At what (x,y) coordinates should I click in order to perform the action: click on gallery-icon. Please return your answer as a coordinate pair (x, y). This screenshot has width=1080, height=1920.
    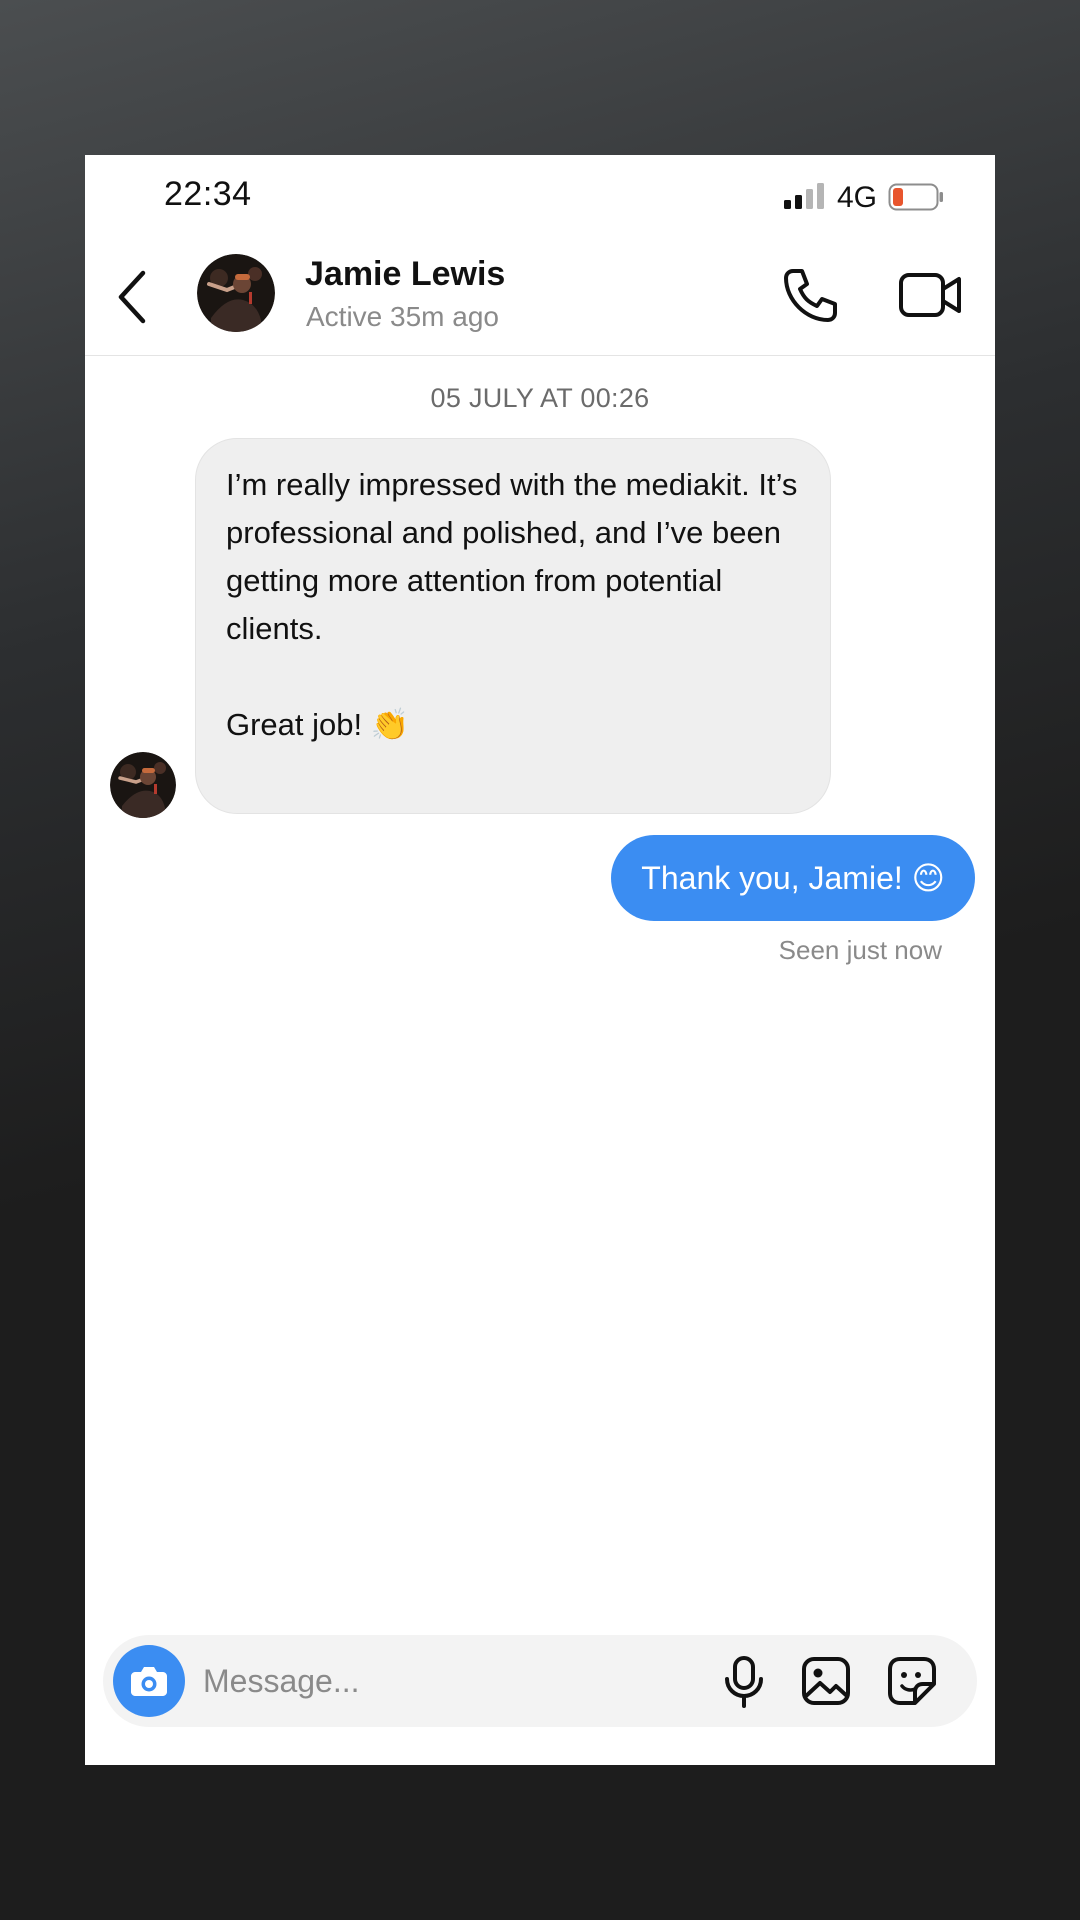
    Looking at the image, I should click on (826, 1681).